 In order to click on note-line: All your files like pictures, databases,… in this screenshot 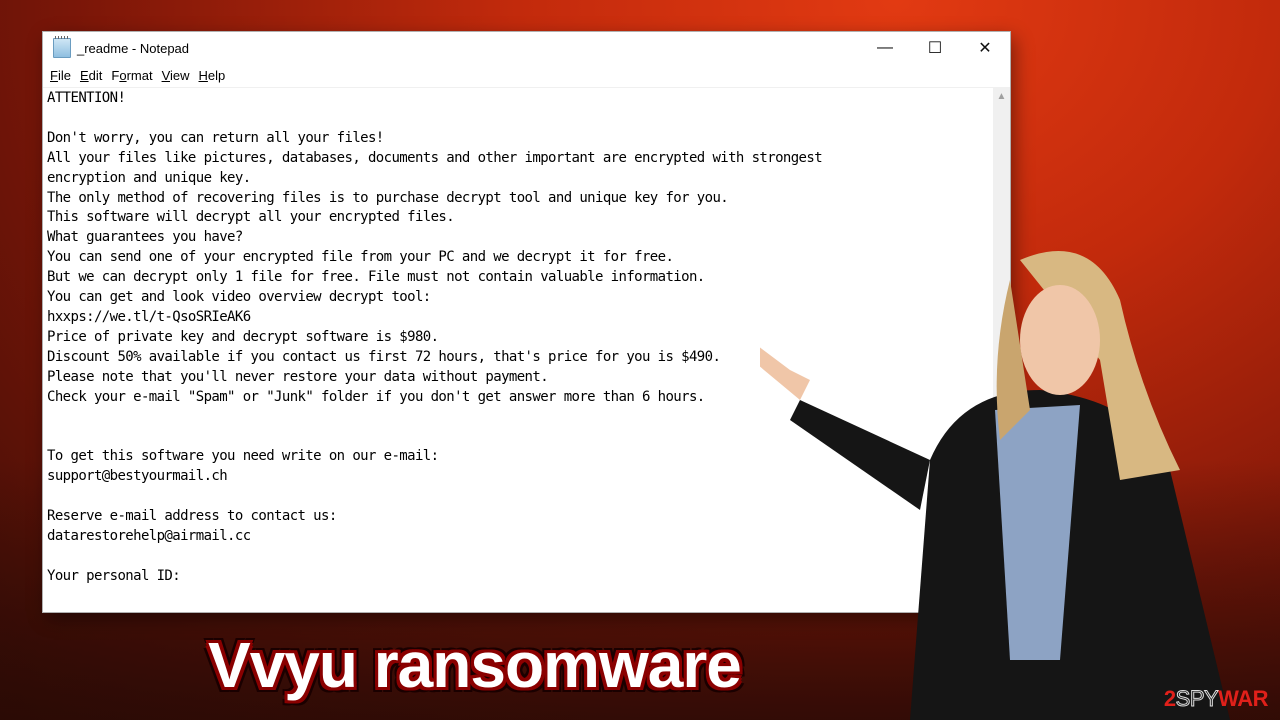, I will do `click(435, 157)`.